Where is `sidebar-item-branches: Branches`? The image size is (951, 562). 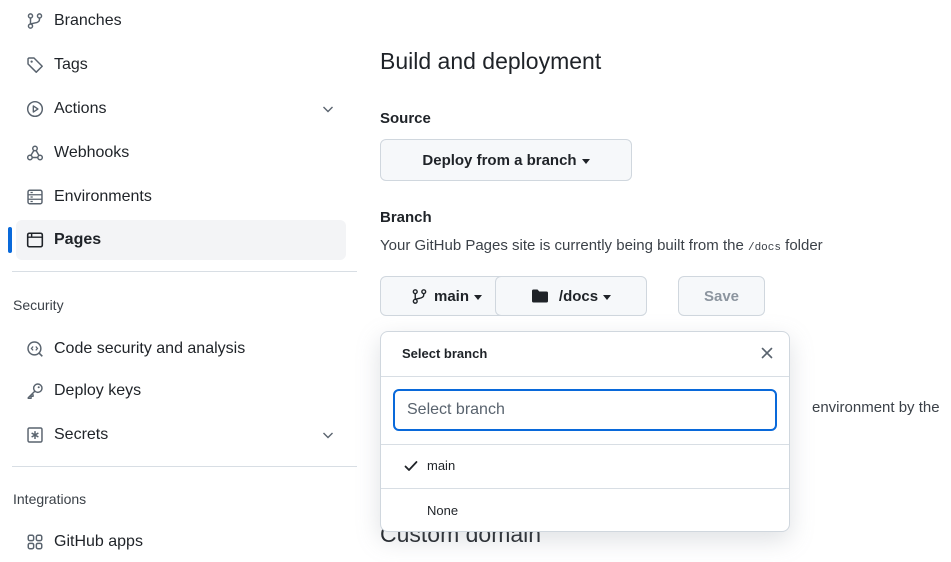 sidebar-item-branches: Branches is located at coordinates (181, 21).